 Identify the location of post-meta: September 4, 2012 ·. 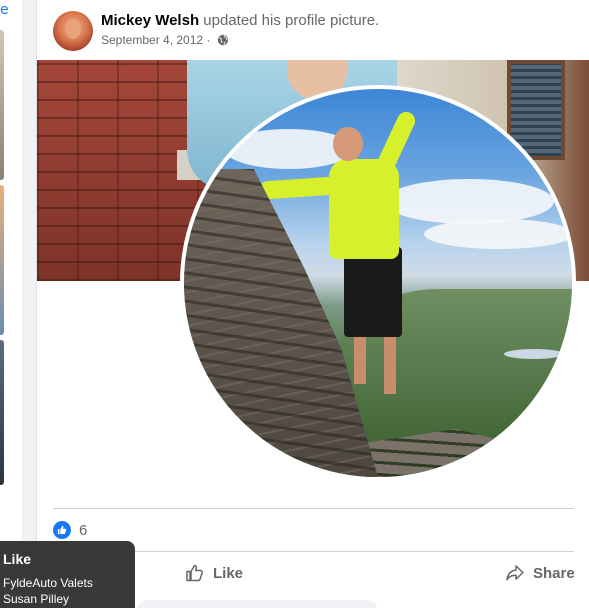
(165, 40).